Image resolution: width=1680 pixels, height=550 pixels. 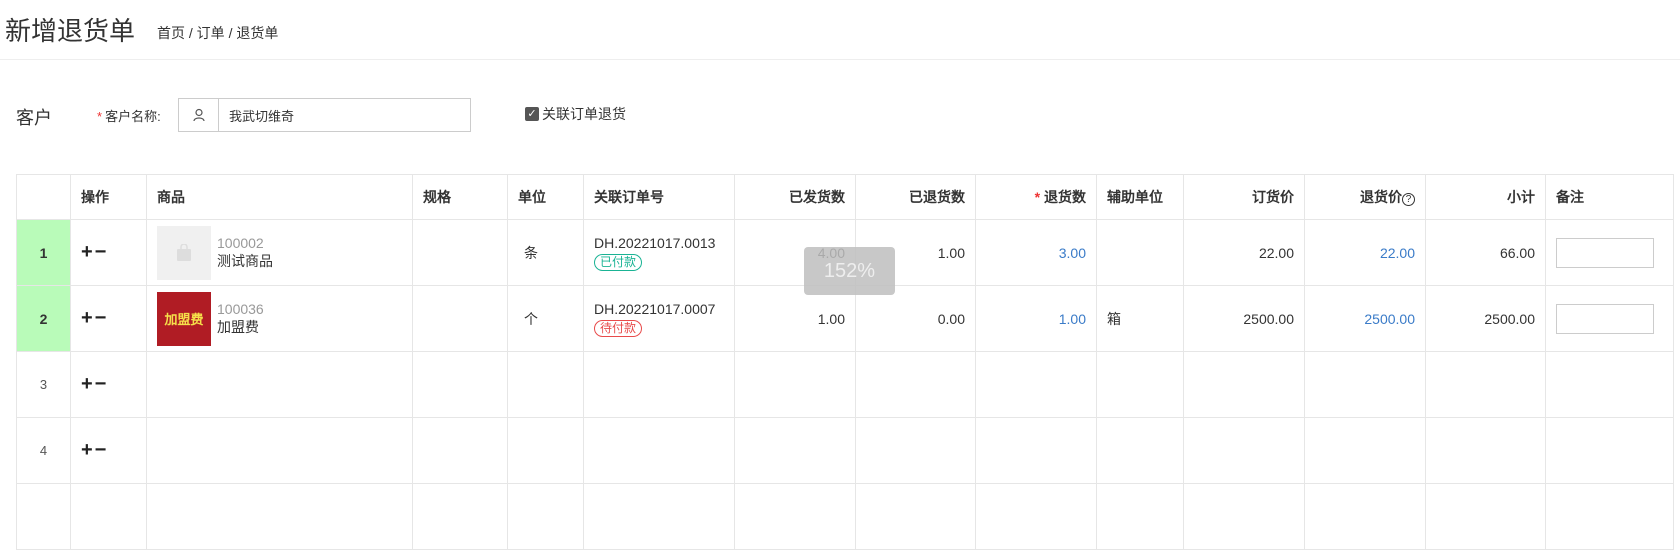 I want to click on product-name: 加盟费, so click(x=238, y=326).